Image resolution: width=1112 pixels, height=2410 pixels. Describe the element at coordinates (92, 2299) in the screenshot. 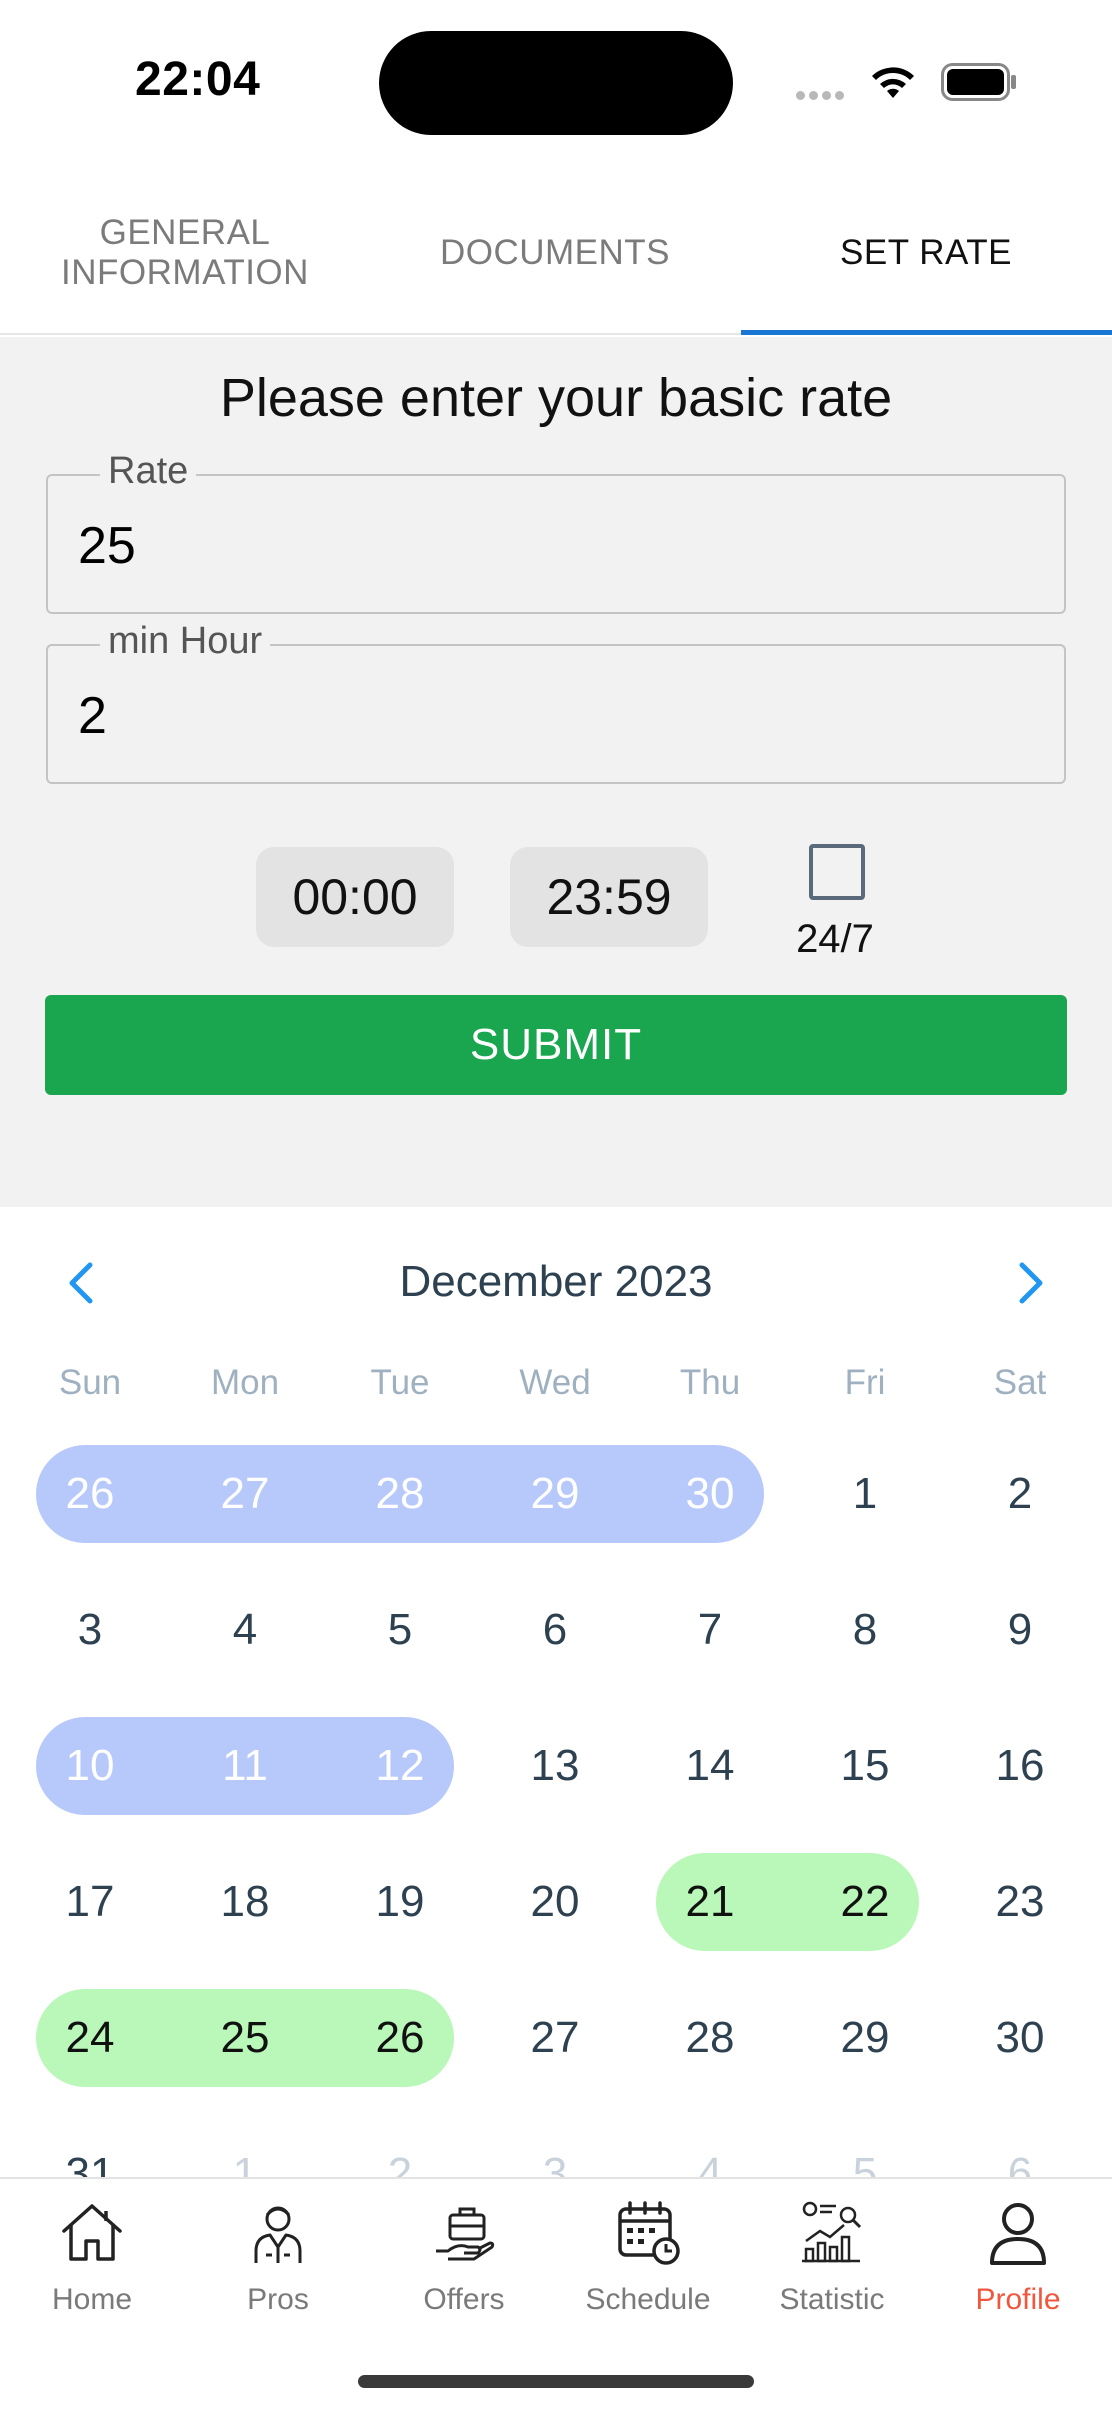

I see `nav-home-label: Home` at that location.